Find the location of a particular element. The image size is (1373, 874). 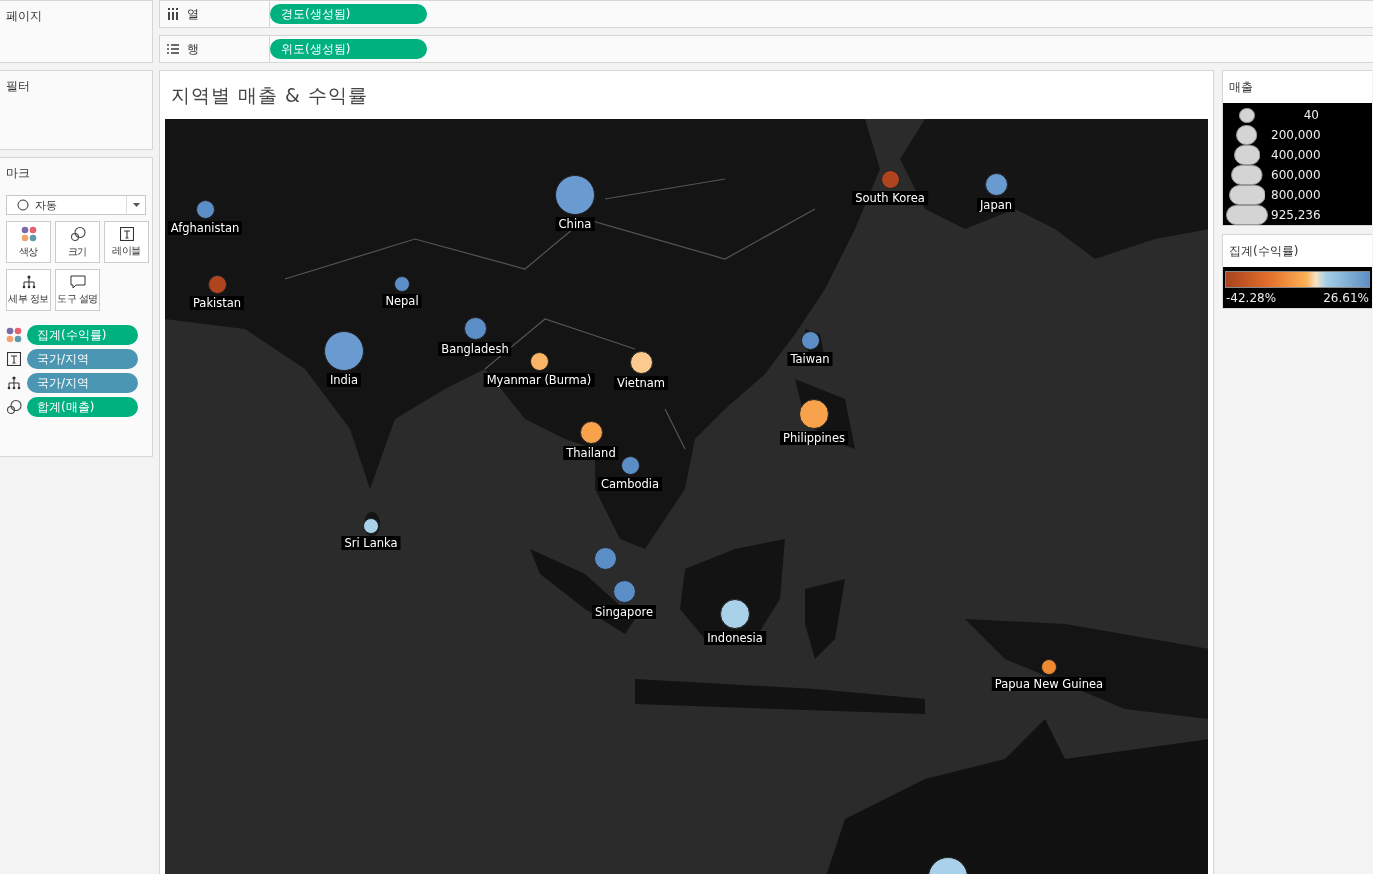

legend-value: 400,000 is located at coordinates (1295, 155).